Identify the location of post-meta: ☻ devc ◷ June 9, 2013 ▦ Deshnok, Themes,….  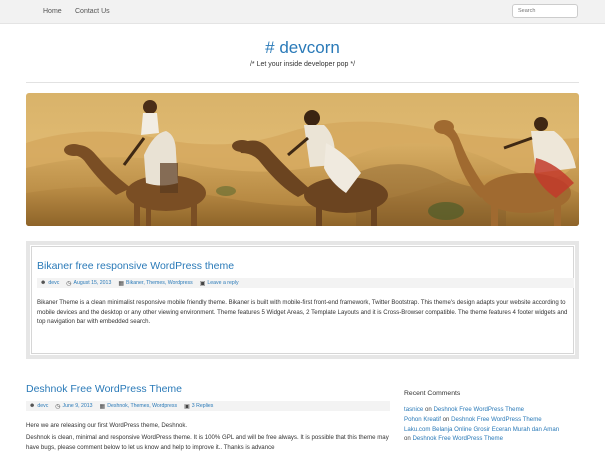
(208, 406).